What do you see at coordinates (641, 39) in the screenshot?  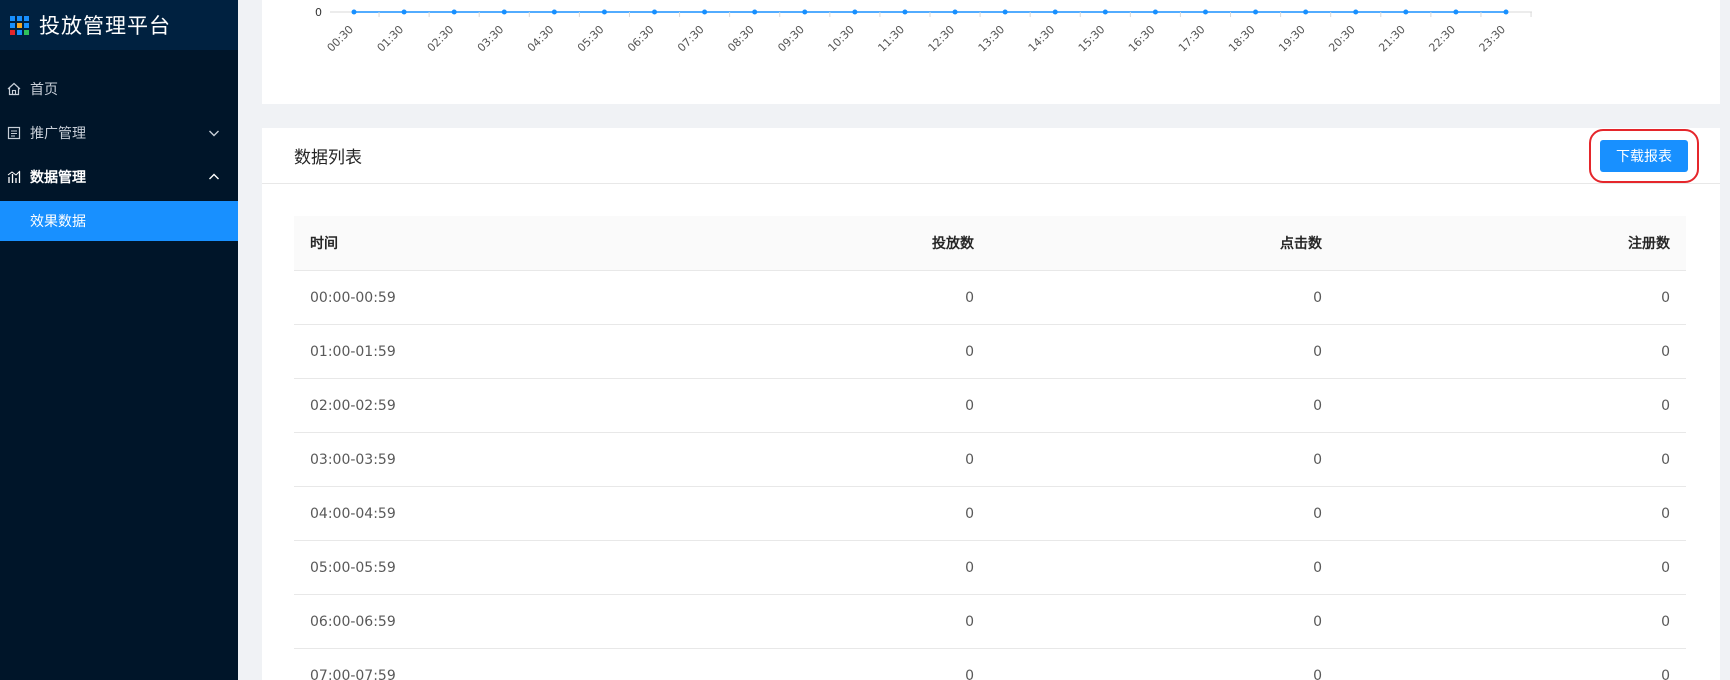 I see `x-tick-label: 06:30` at bounding box center [641, 39].